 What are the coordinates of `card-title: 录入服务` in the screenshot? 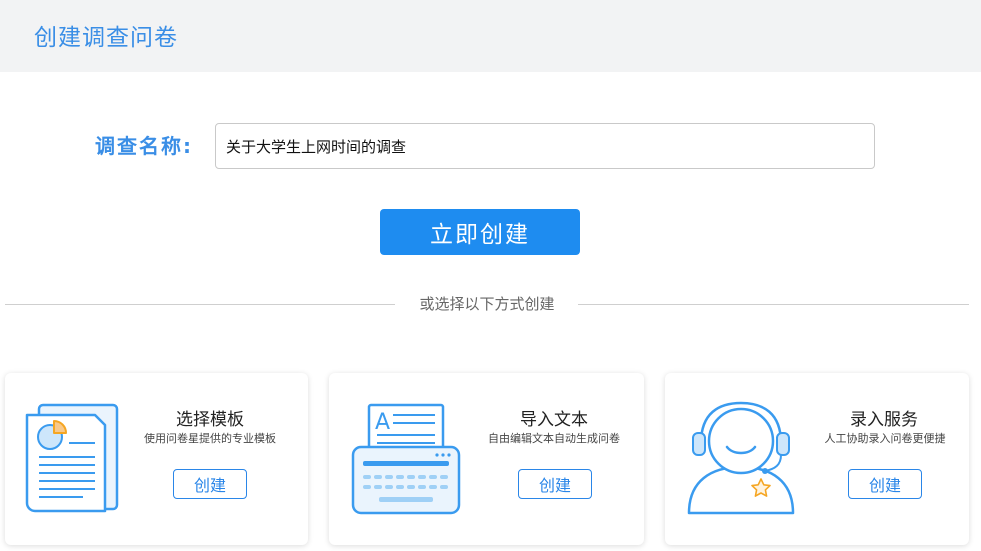 It's located at (884, 420).